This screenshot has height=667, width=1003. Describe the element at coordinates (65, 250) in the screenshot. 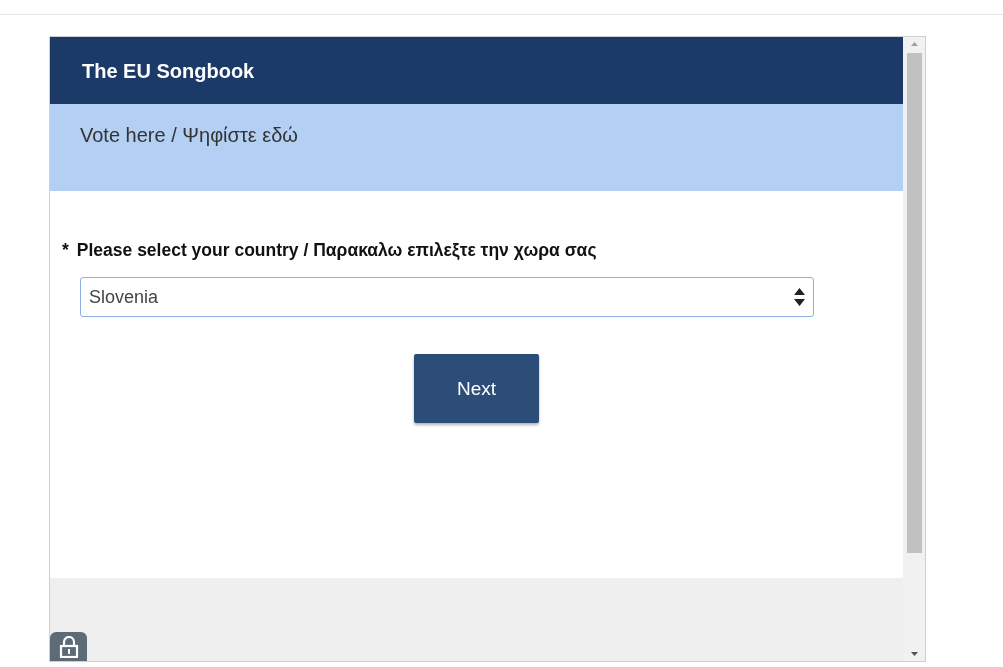

I see `required-mark: *` at that location.